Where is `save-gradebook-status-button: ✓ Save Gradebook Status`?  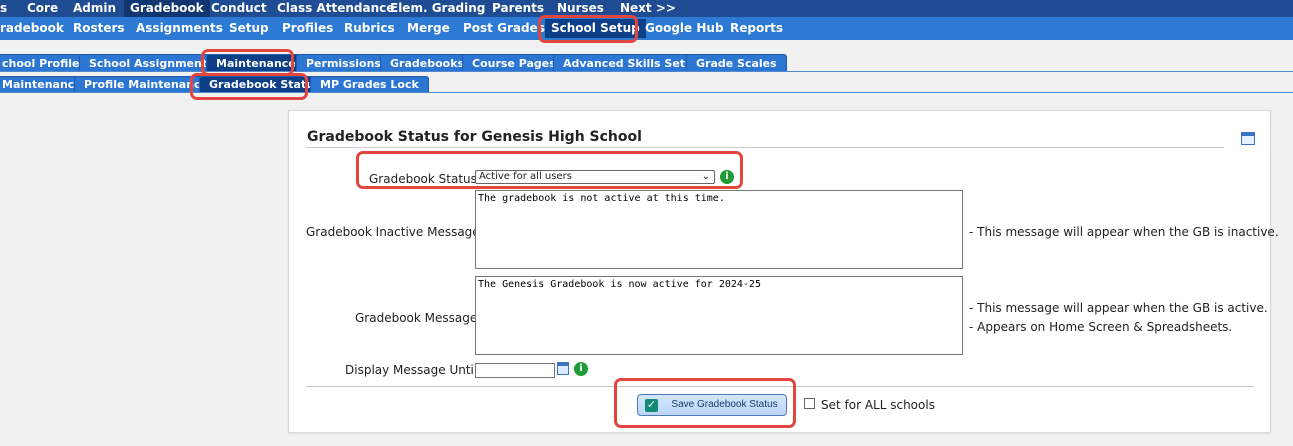
save-gradebook-status-button: ✓ Save Gradebook Status is located at coordinates (712, 405).